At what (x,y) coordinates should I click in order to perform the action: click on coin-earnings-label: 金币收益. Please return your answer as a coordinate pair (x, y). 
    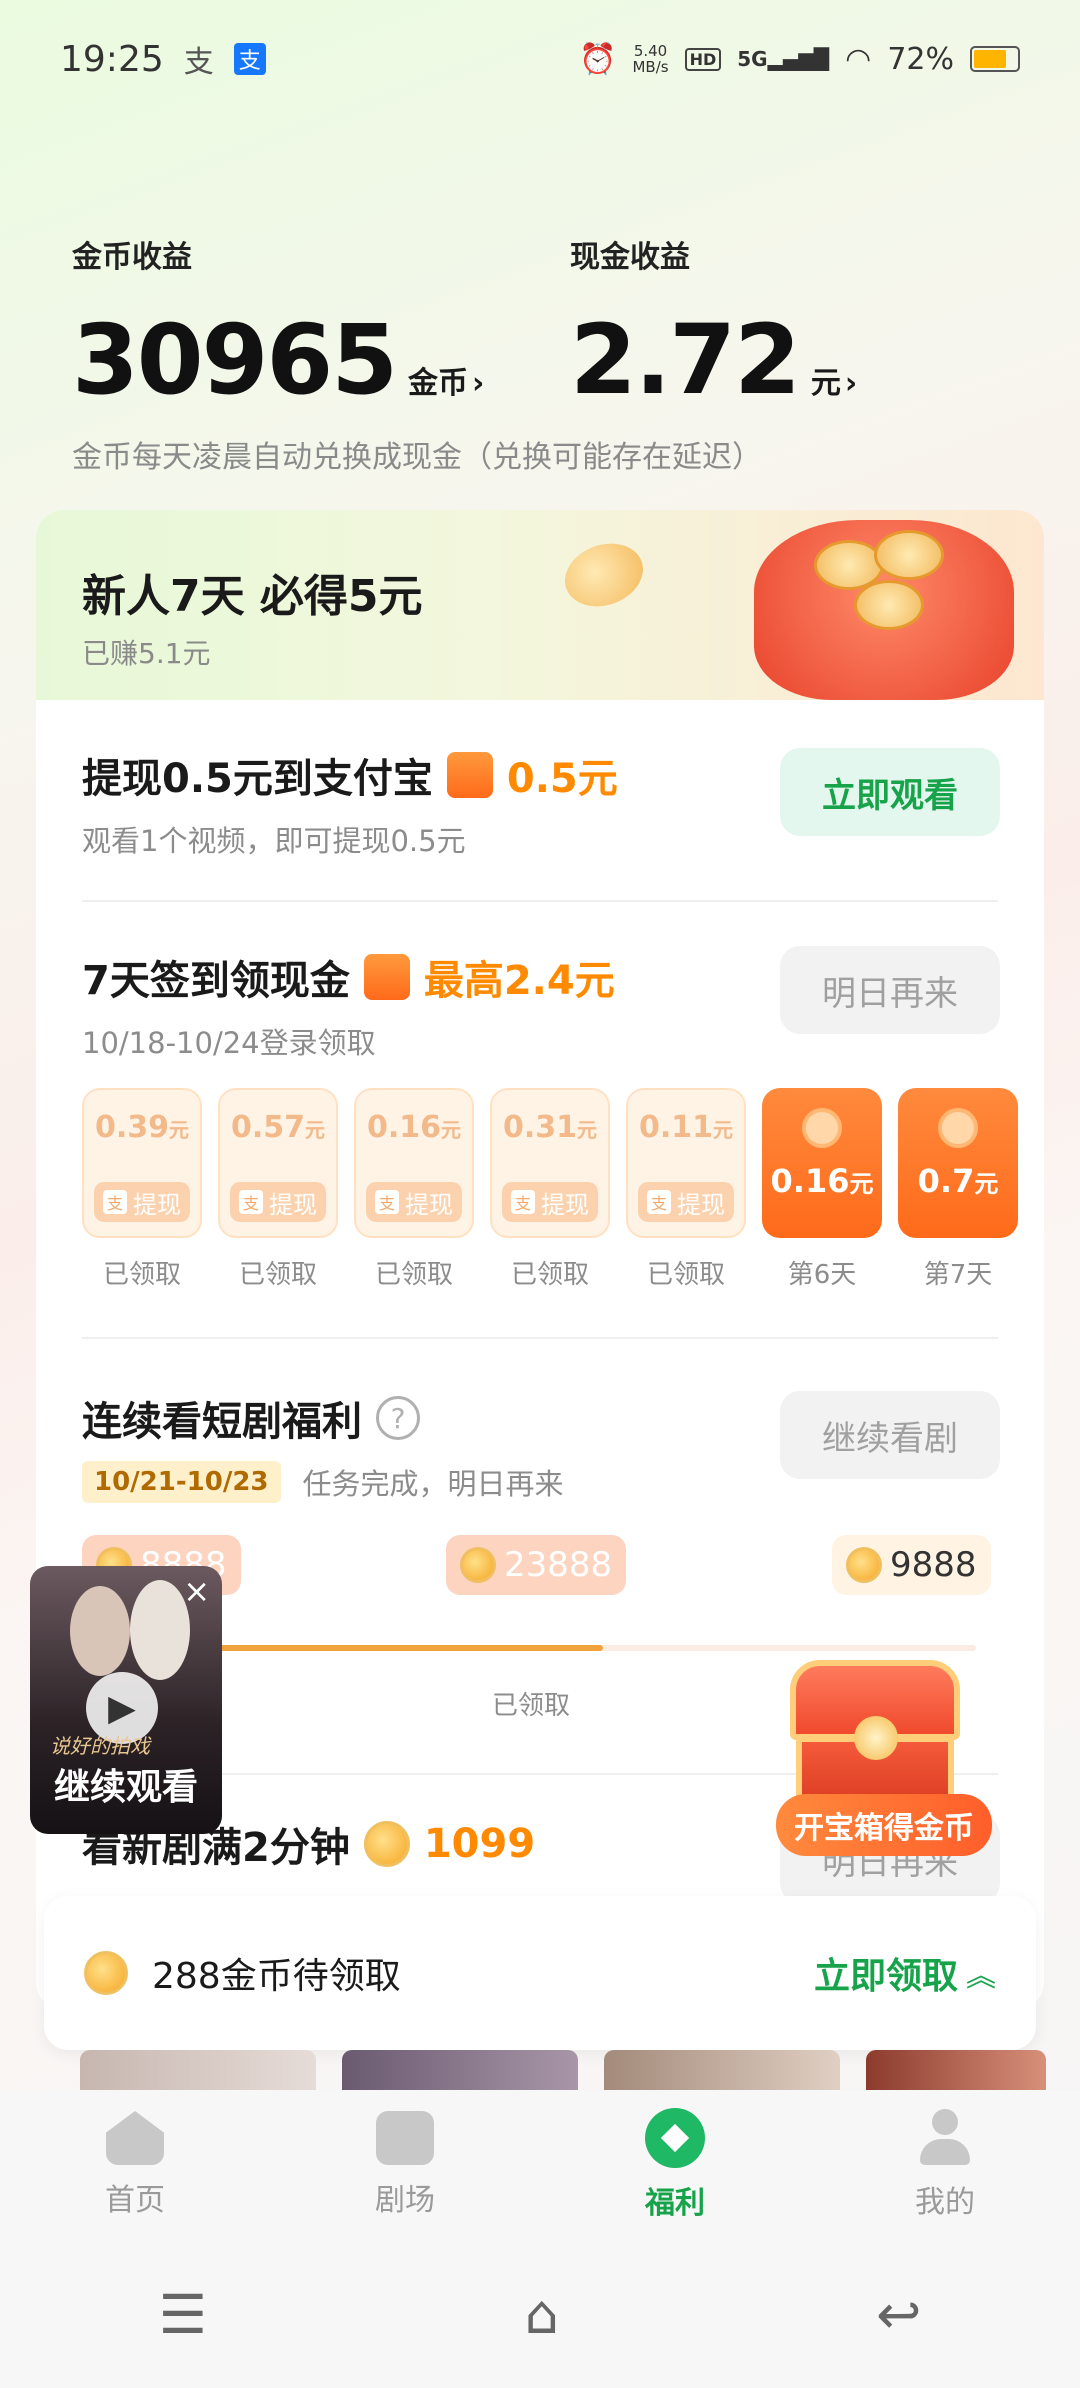
    Looking at the image, I should click on (132, 257).